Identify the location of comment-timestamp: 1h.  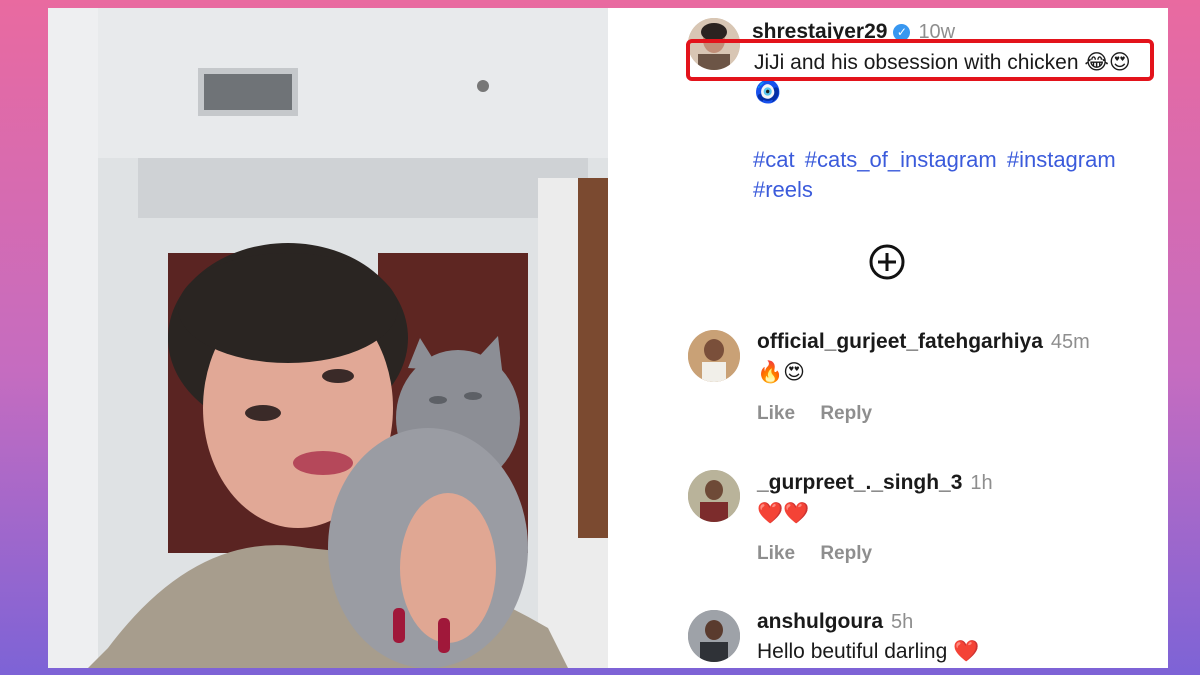
(981, 483).